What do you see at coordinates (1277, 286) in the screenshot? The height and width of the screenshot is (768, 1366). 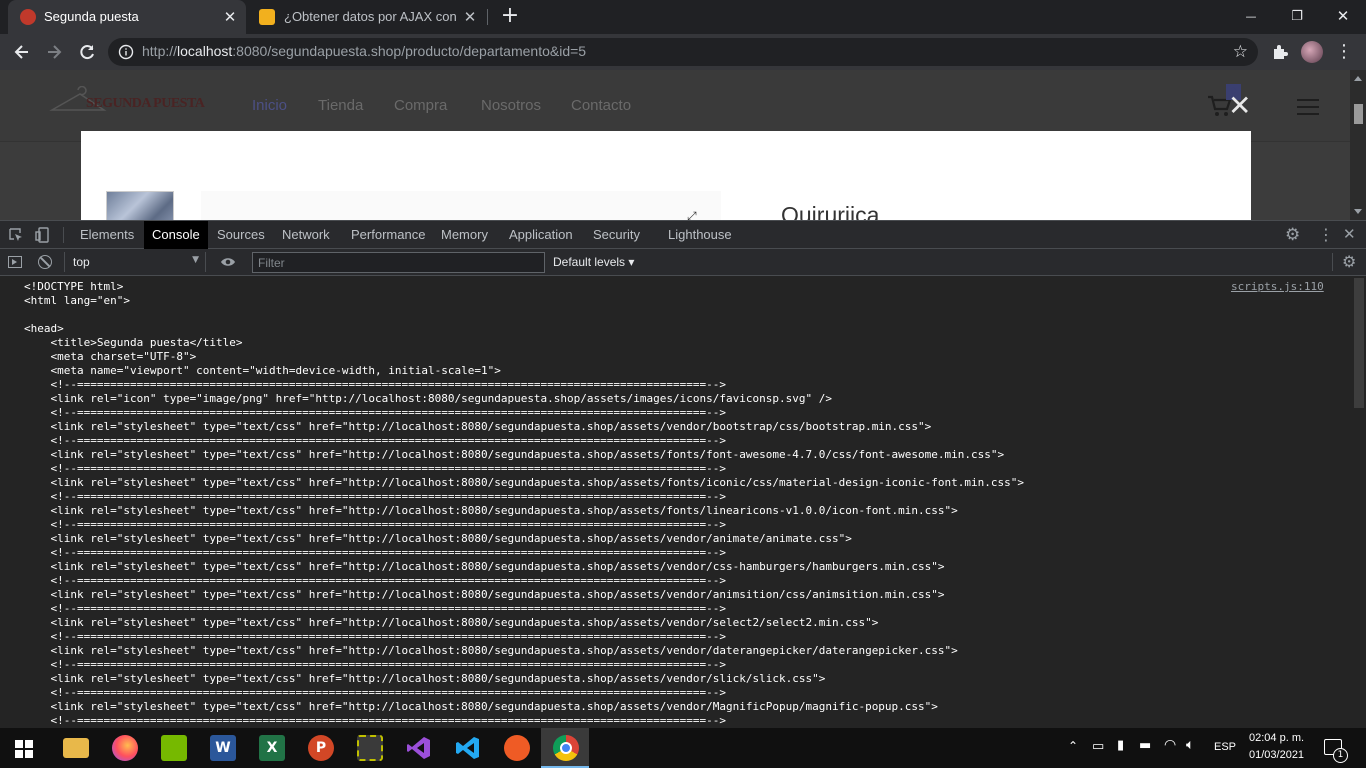 I see `source-link: scripts.js:110` at bounding box center [1277, 286].